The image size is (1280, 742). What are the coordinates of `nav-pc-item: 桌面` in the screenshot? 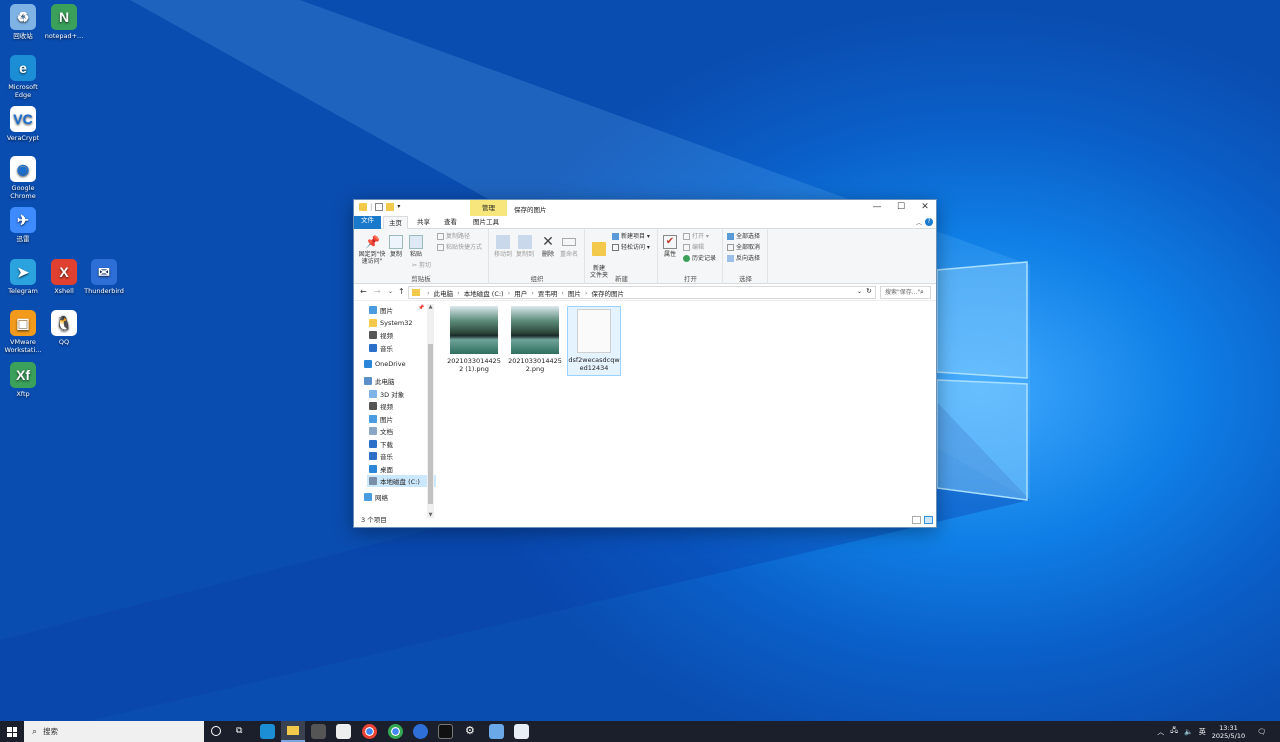 It's located at (381, 469).